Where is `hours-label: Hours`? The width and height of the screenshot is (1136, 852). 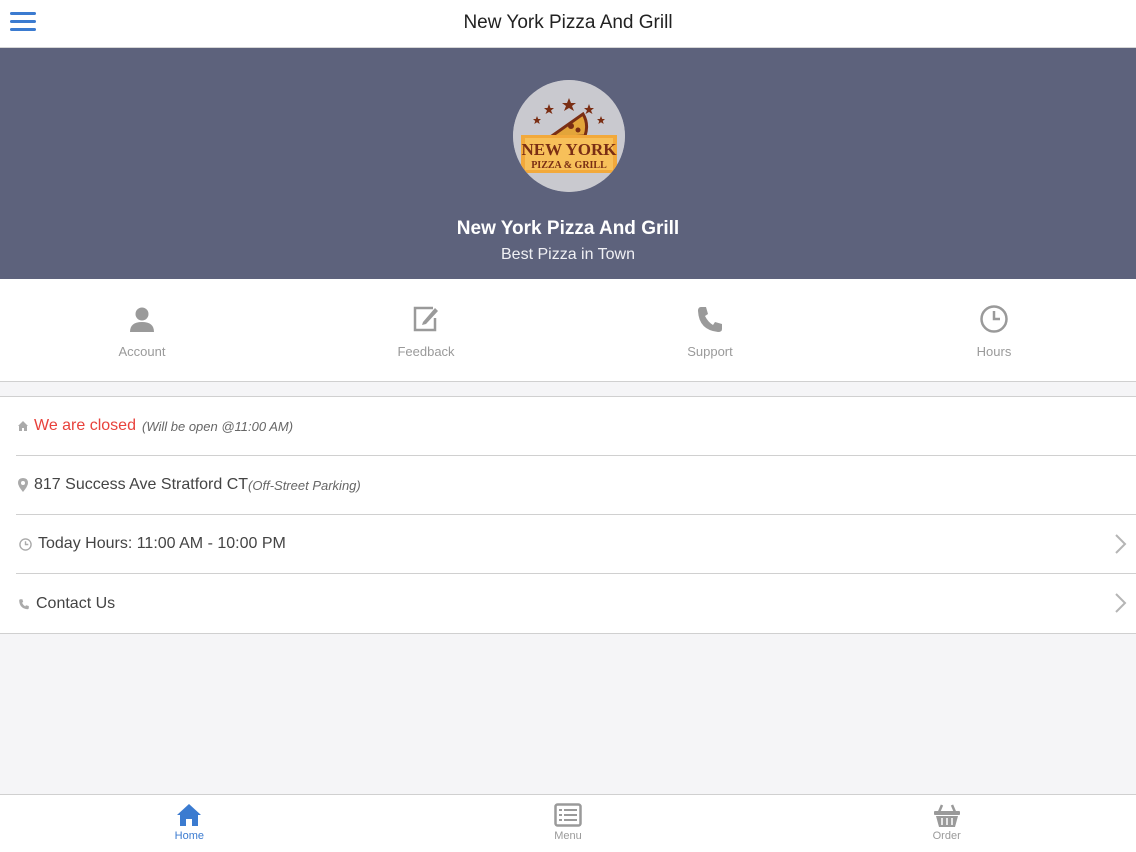
hours-label: Hours is located at coordinates (994, 351).